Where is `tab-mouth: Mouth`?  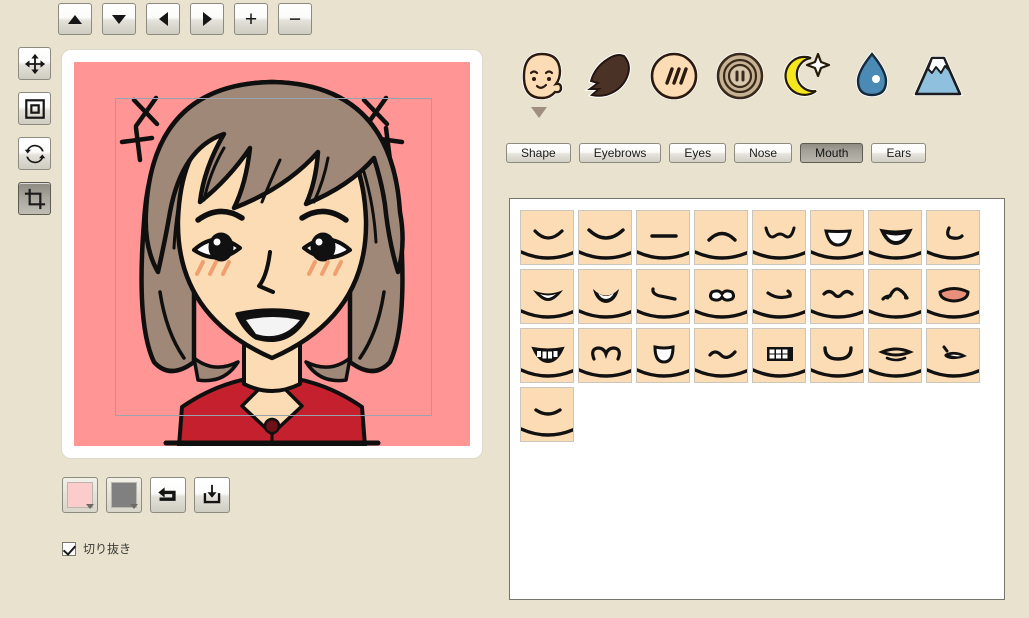
tab-mouth: Mouth is located at coordinates (832, 153).